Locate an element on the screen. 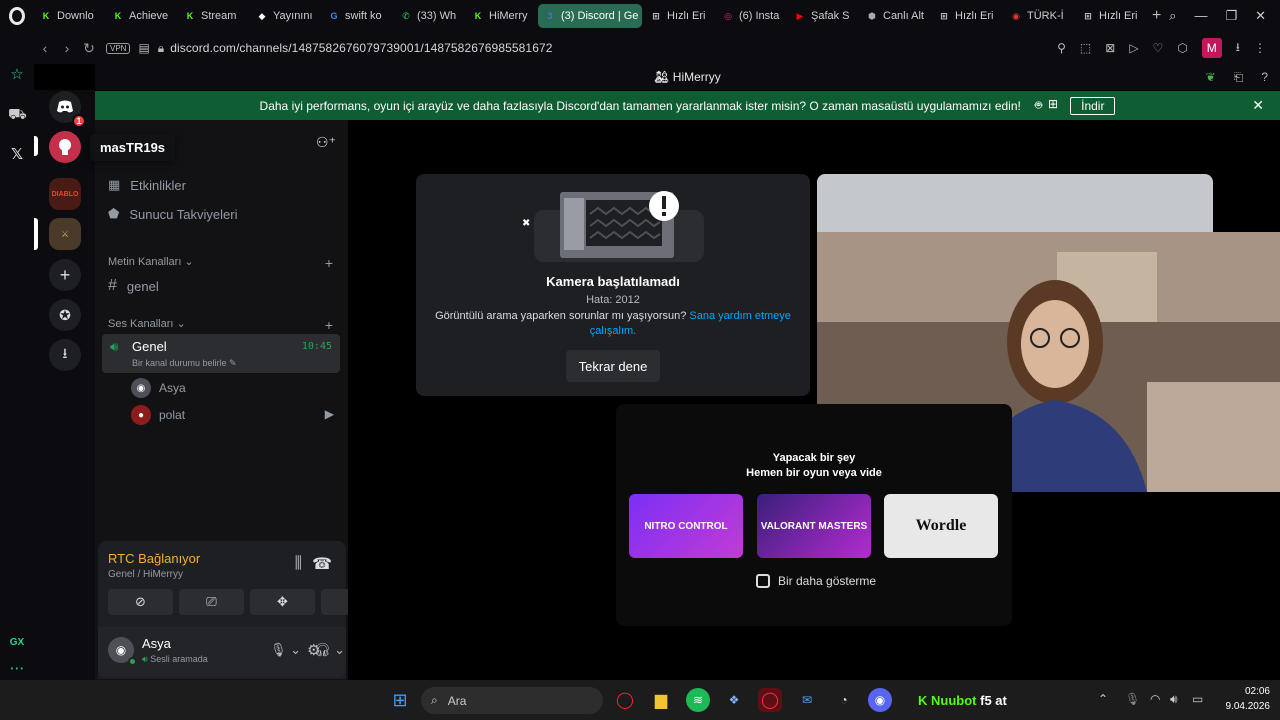  discord-taskbar-icon: ◉ is located at coordinates (880, 700).